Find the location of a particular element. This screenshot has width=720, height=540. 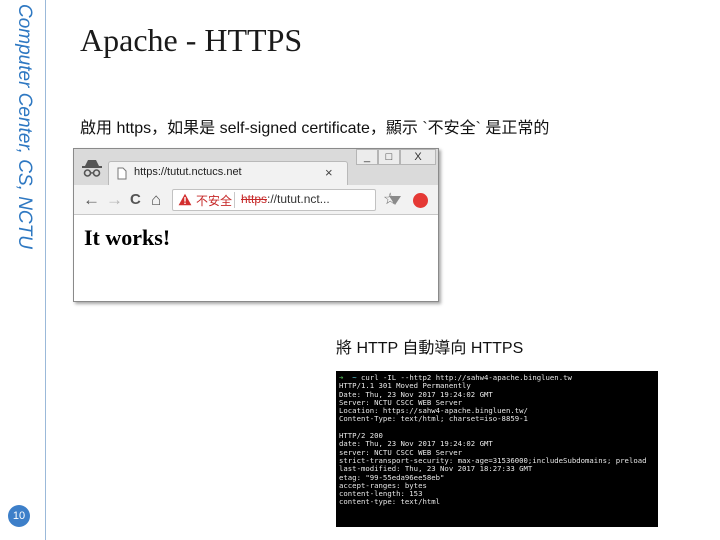

page-number-badge: 10 is located at coordinates (19, 516).